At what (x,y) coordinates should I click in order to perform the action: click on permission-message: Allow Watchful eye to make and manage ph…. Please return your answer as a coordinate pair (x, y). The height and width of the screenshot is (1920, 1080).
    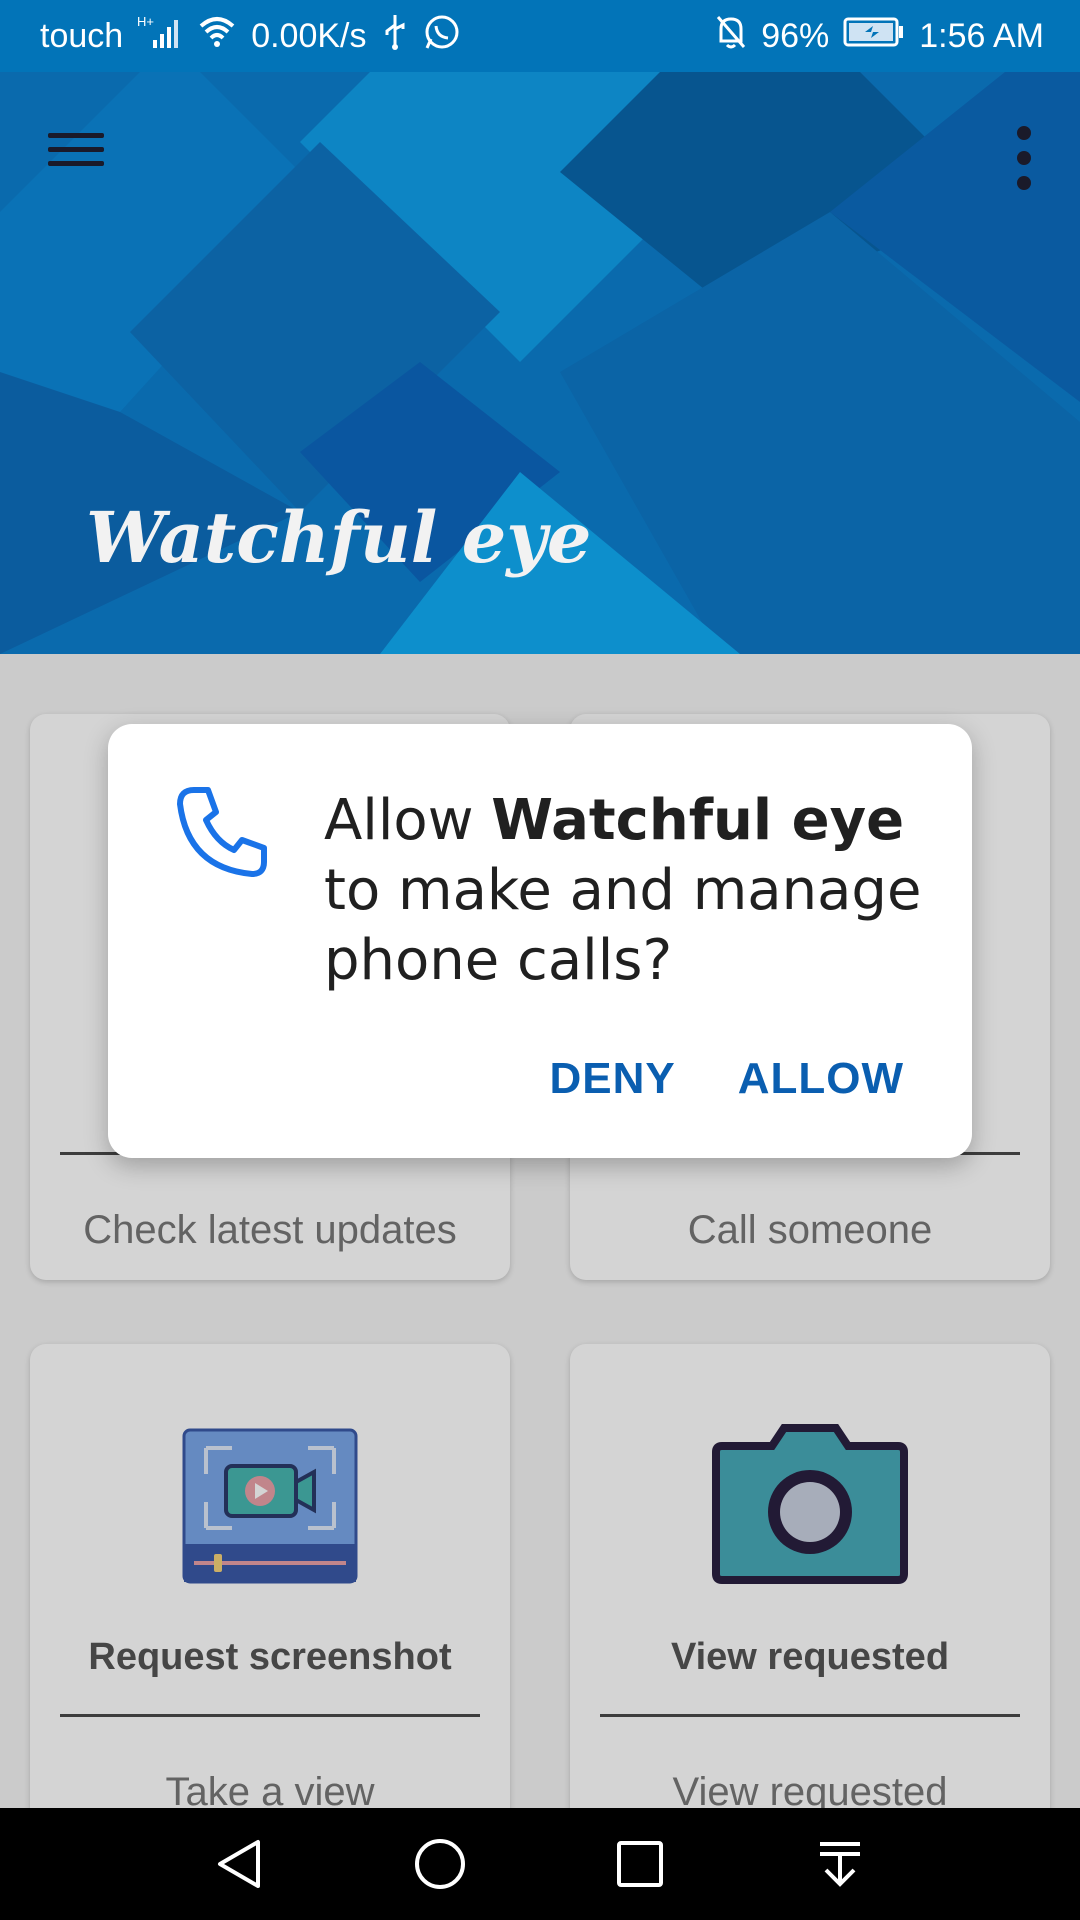
    Looking at the image, I should click on (629, 891).